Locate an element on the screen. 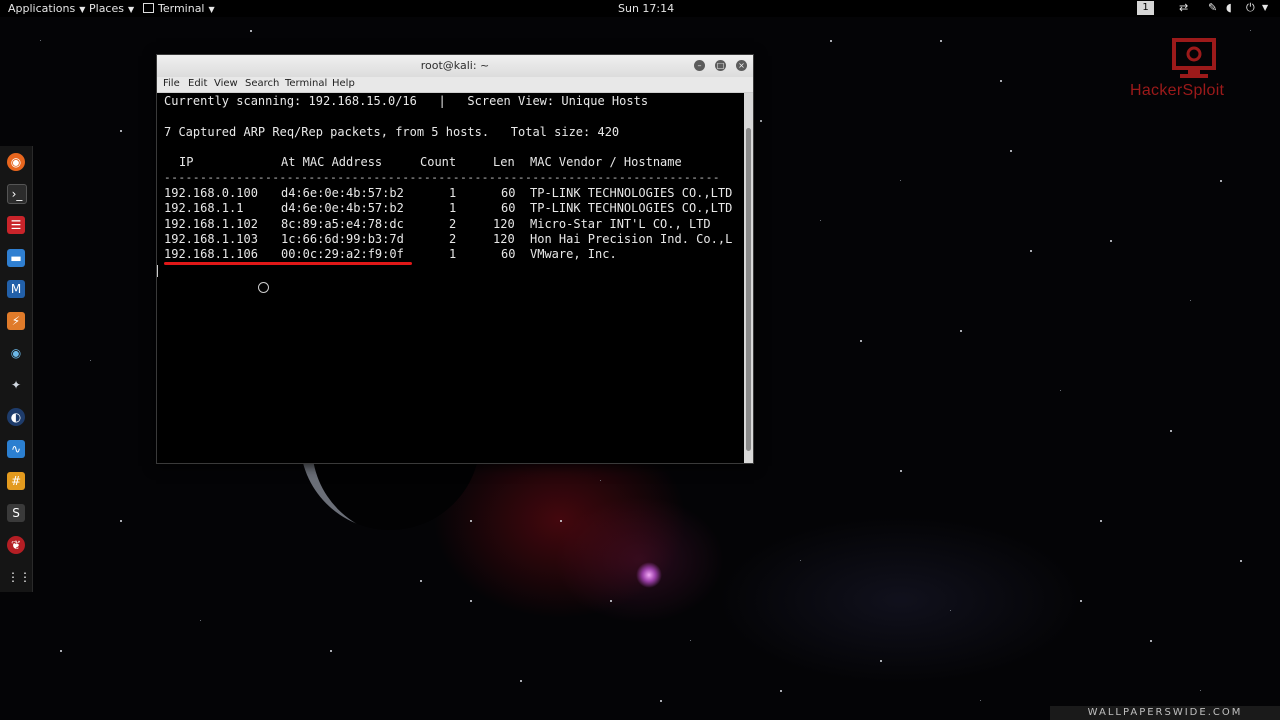  terminal-menubar: File Edit View Search Terminal Help is located at coordinates (455, 85).